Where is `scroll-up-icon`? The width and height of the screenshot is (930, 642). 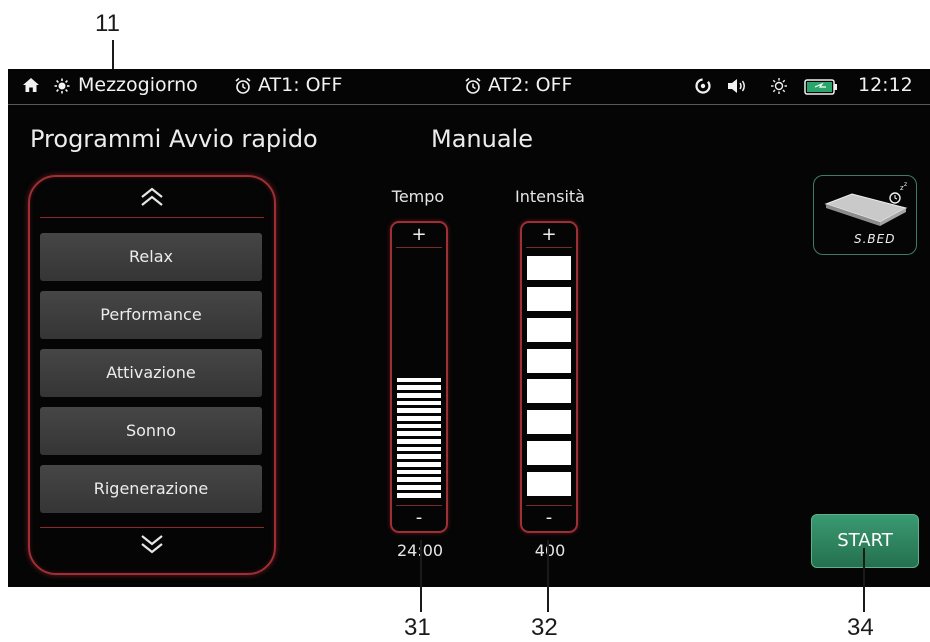 scroll-up-icon is located at coordinates (152, 199).